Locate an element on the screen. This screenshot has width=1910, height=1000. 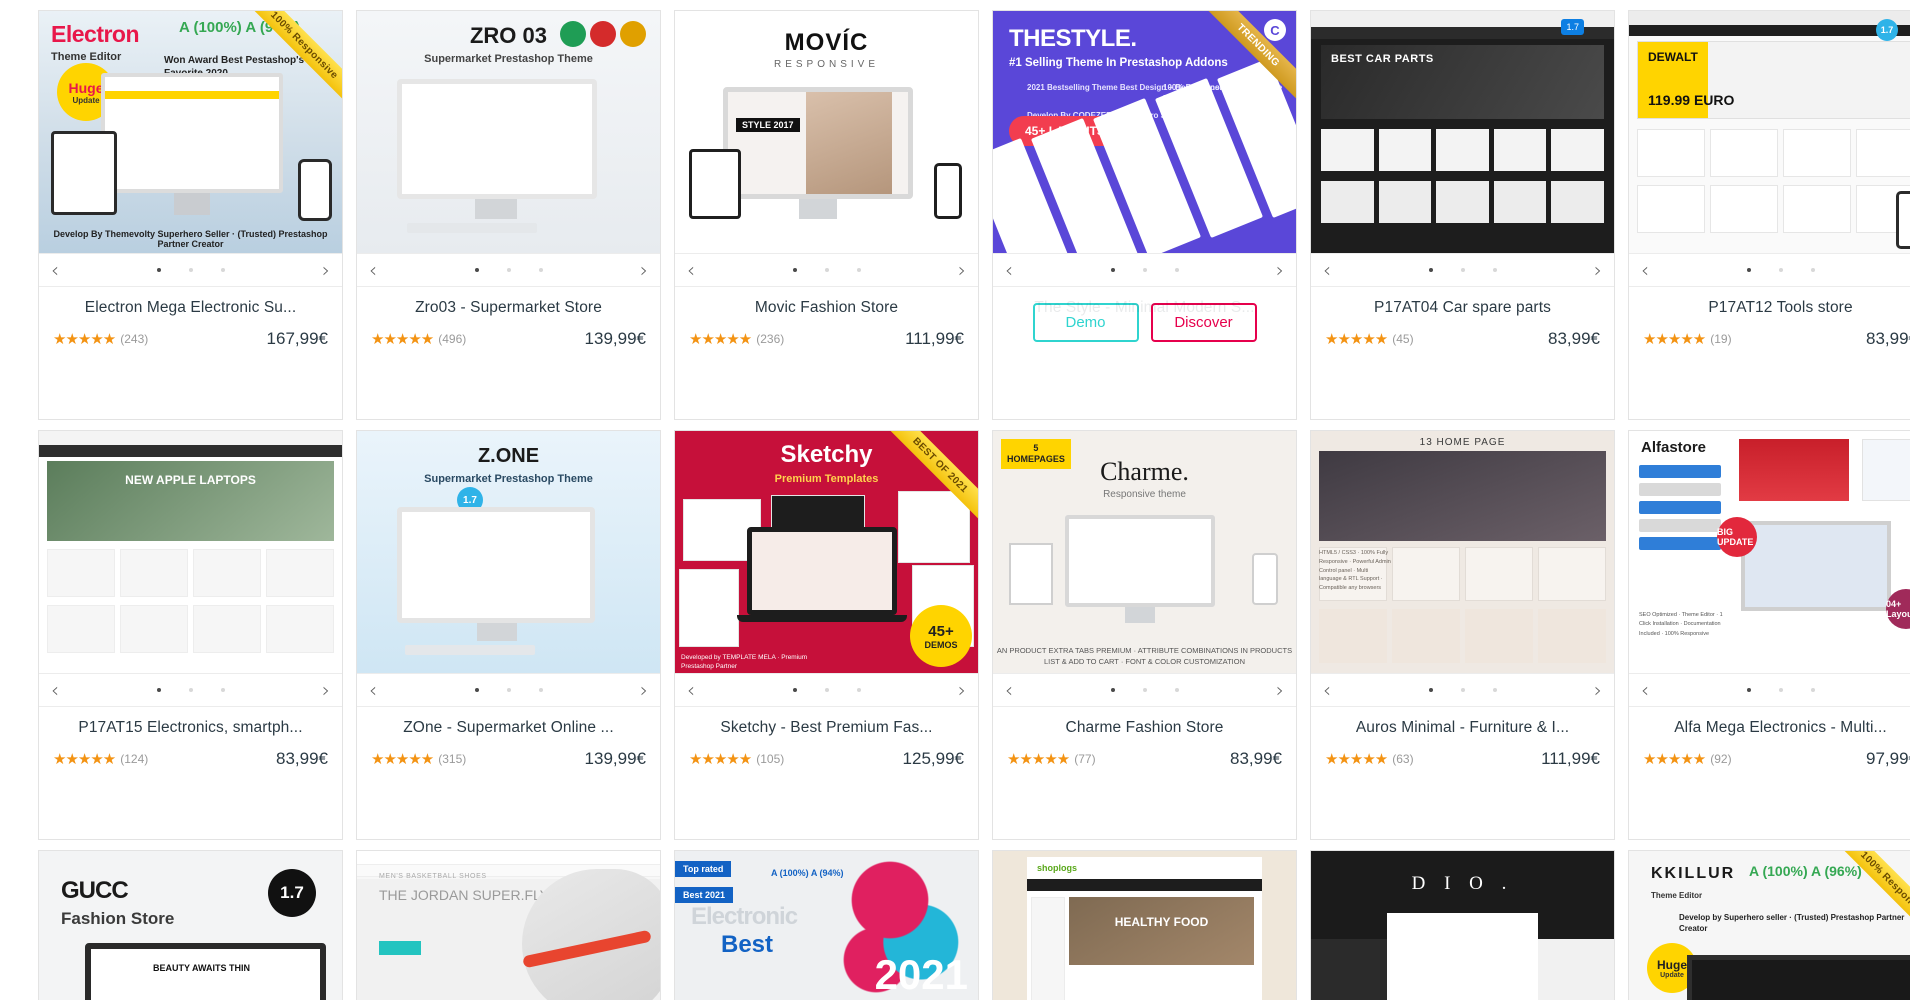
product-title: P17AT04 Car spare parts is located at coordinates (1462, 308).